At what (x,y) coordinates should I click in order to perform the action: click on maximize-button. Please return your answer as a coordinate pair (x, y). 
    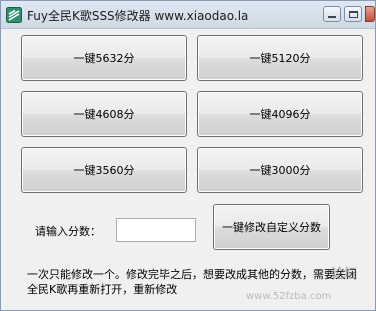
    Looking at the image, I should click on (353, 14).